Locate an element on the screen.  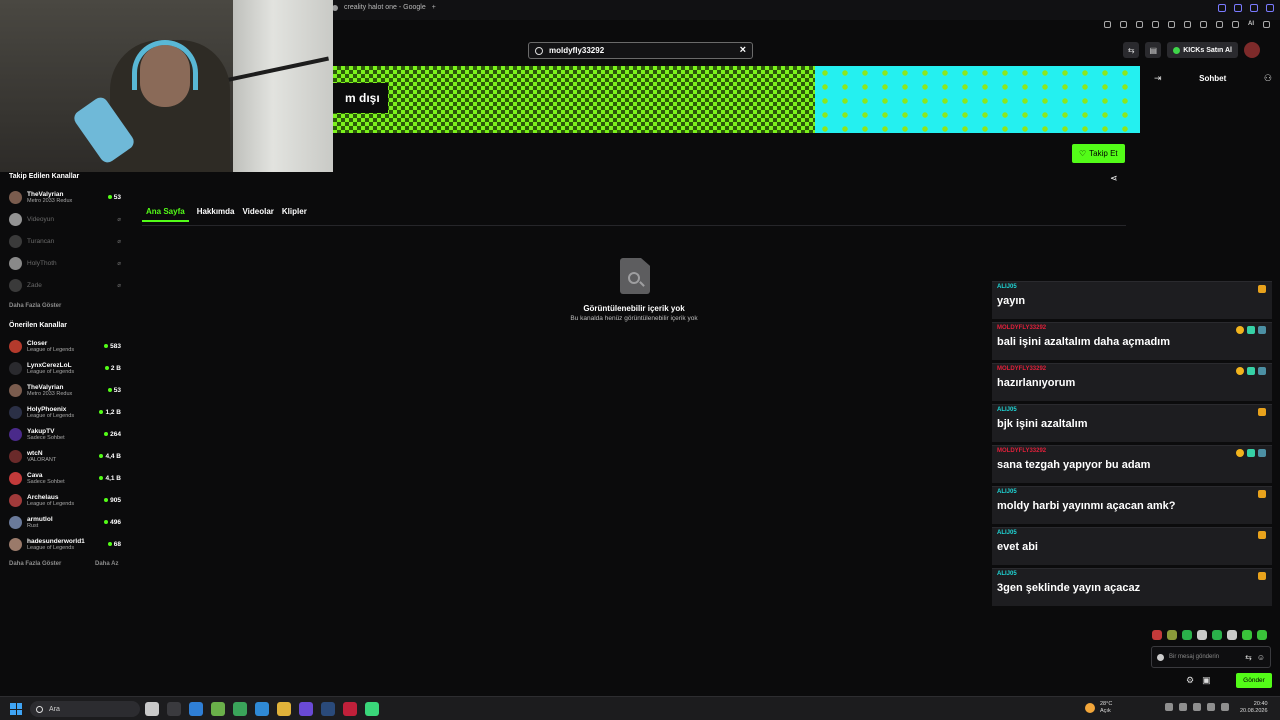
tab-clips: Klipler is located at coordinates (294, 214).